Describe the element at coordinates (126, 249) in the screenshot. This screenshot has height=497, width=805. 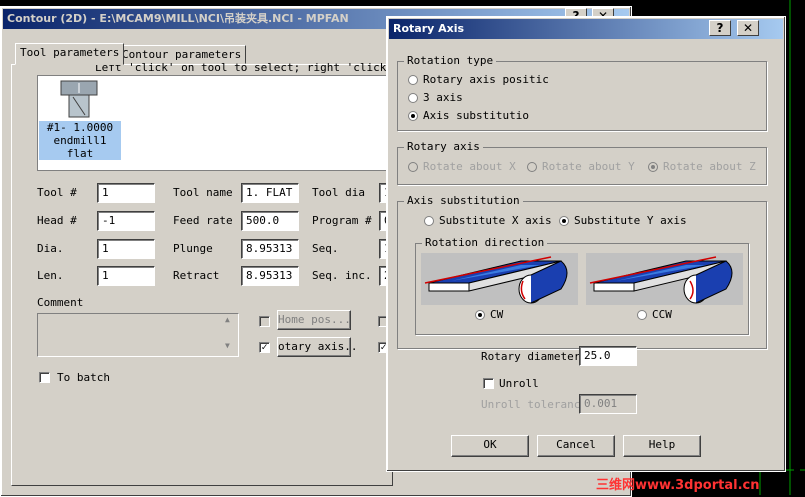
I see `dia-field: 1` at that location.